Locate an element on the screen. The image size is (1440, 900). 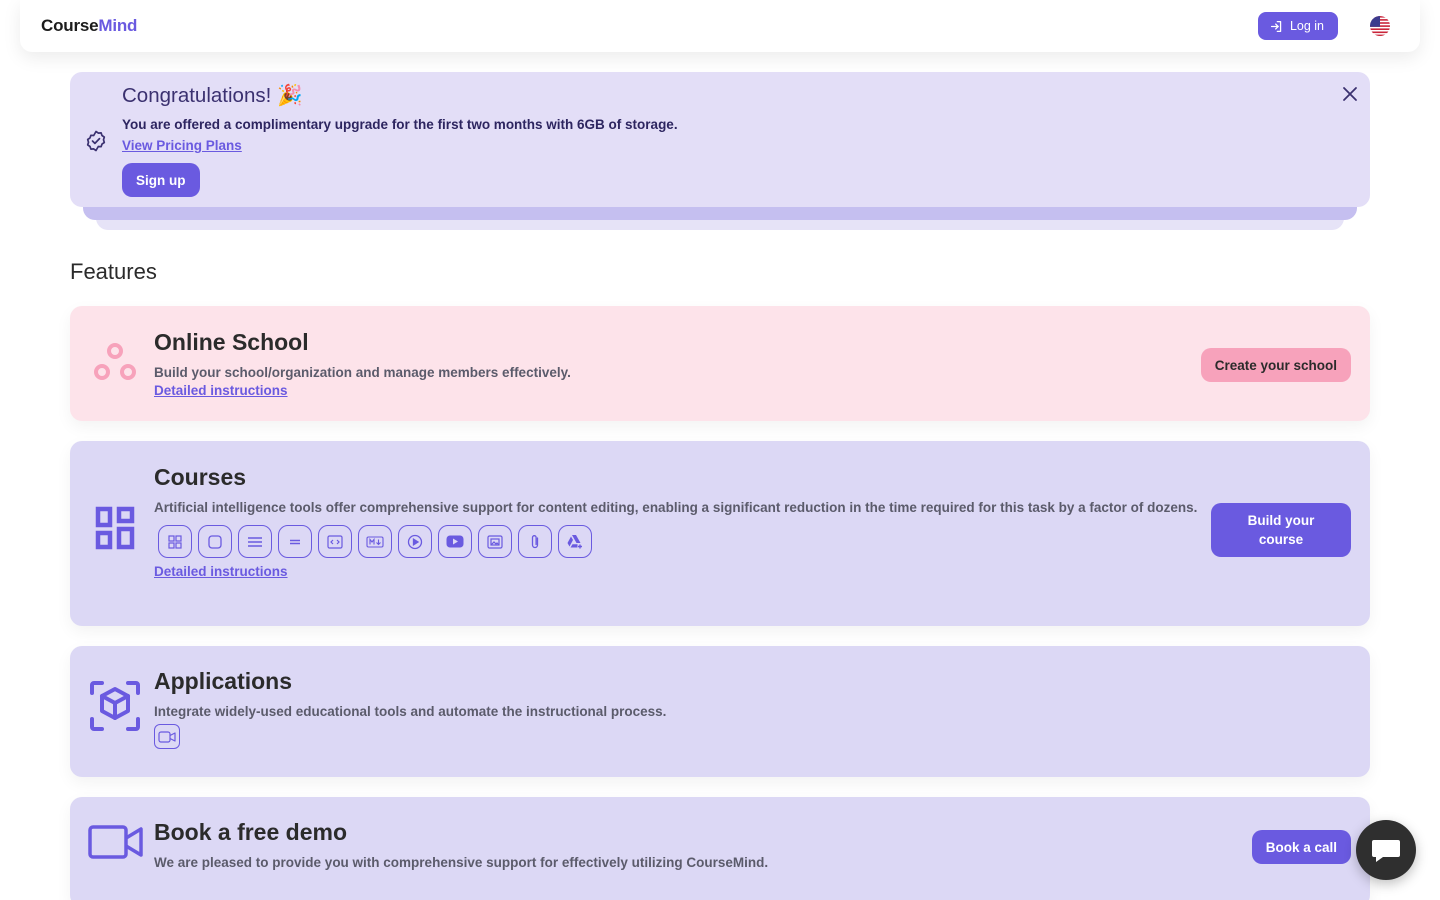
view-pricing-link: View Pricing Plans is located at coordinates (182, 145).